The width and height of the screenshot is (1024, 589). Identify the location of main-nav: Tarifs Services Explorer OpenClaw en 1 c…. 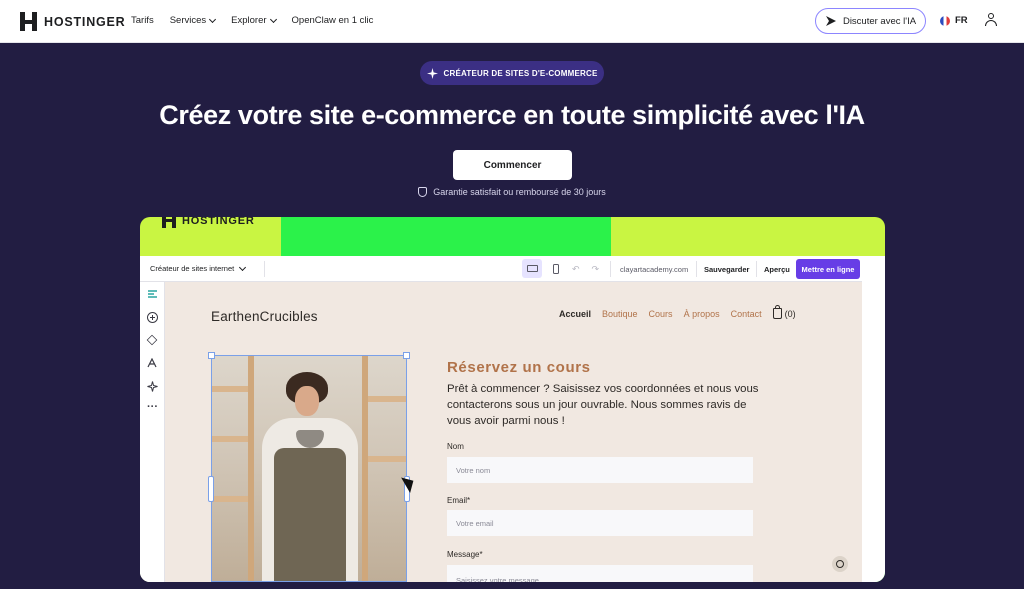
(260, 20).